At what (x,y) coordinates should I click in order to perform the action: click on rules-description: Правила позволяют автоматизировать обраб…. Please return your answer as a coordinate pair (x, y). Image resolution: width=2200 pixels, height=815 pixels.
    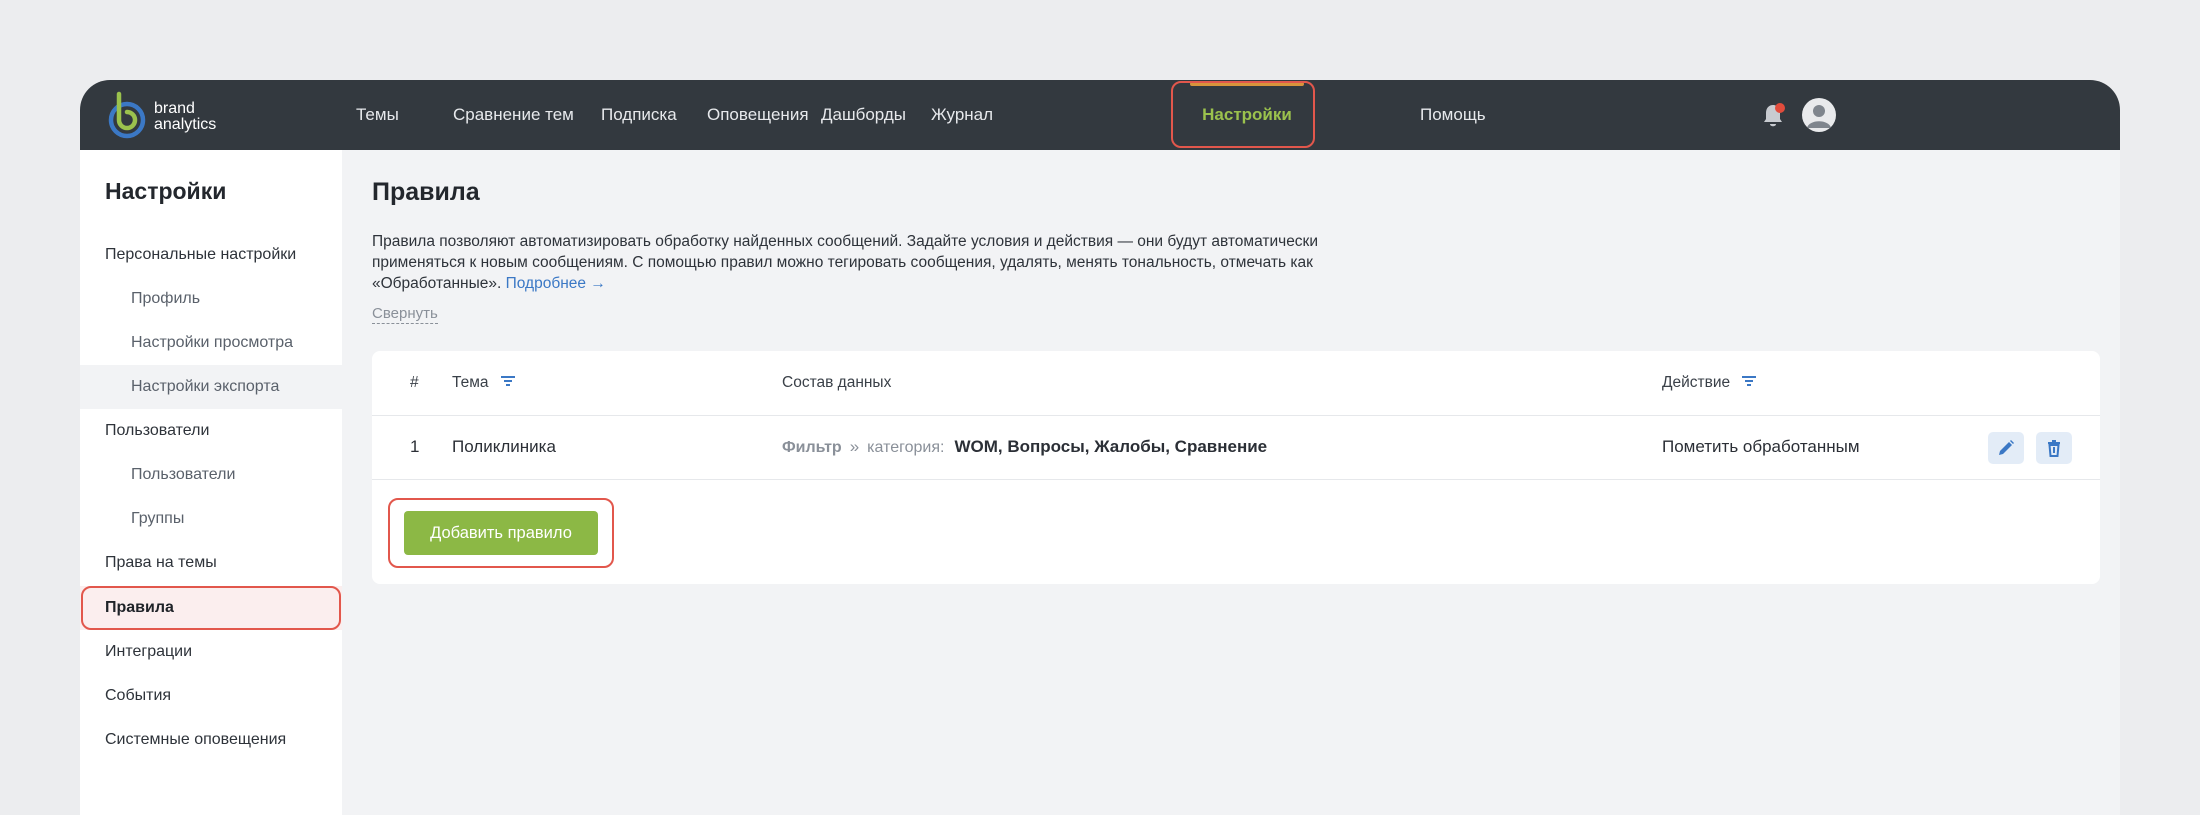
    Looking at the image, I should click on (872, 262).